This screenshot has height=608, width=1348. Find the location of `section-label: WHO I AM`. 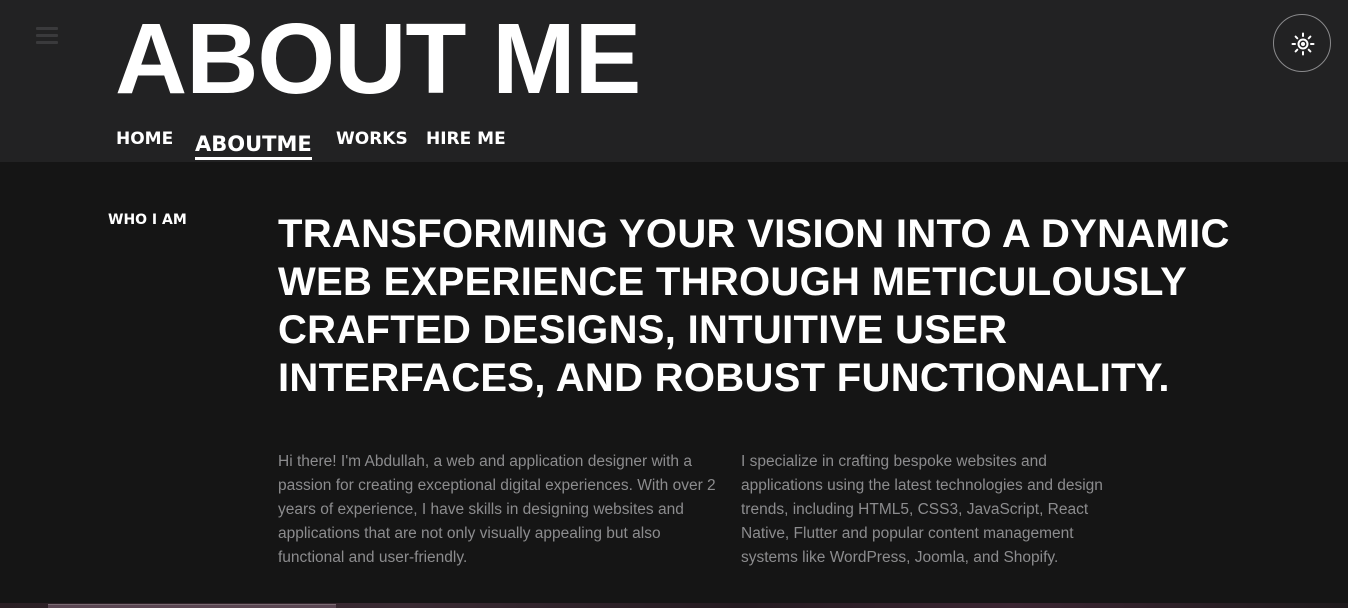

section-label: WHO I AM is located at coordinates (147, 220).